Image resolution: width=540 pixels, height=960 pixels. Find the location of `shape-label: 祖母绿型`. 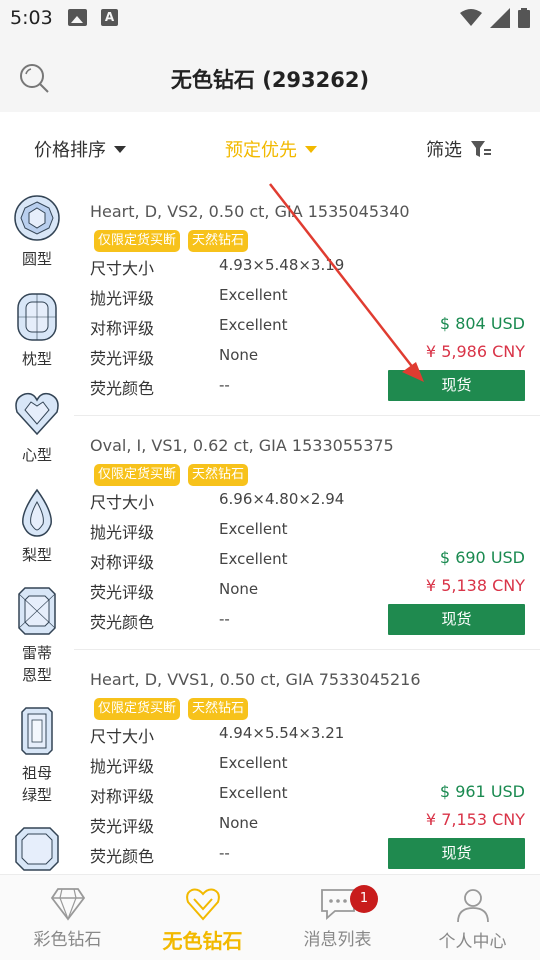

shape-label: 祖母绿型 is located at coordinates (36, 784).